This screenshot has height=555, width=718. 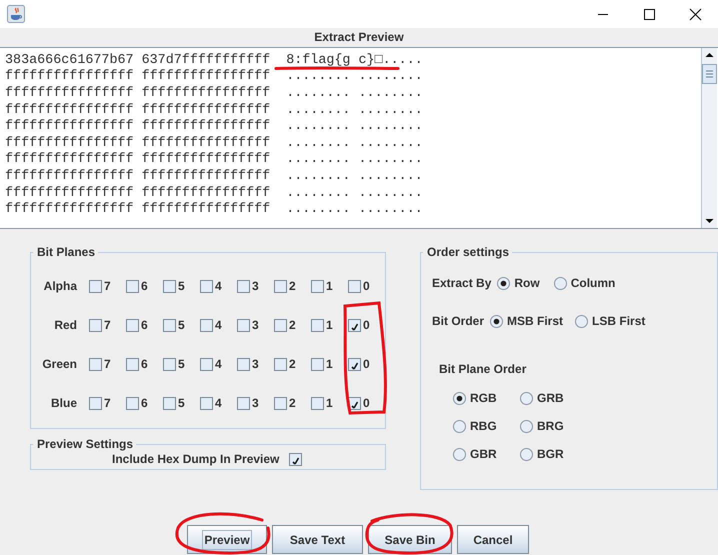 What do you see at coordinates (468, 252) in the screenshot?
I see `panel-title: Order settings` at bounding box center [468, 252].